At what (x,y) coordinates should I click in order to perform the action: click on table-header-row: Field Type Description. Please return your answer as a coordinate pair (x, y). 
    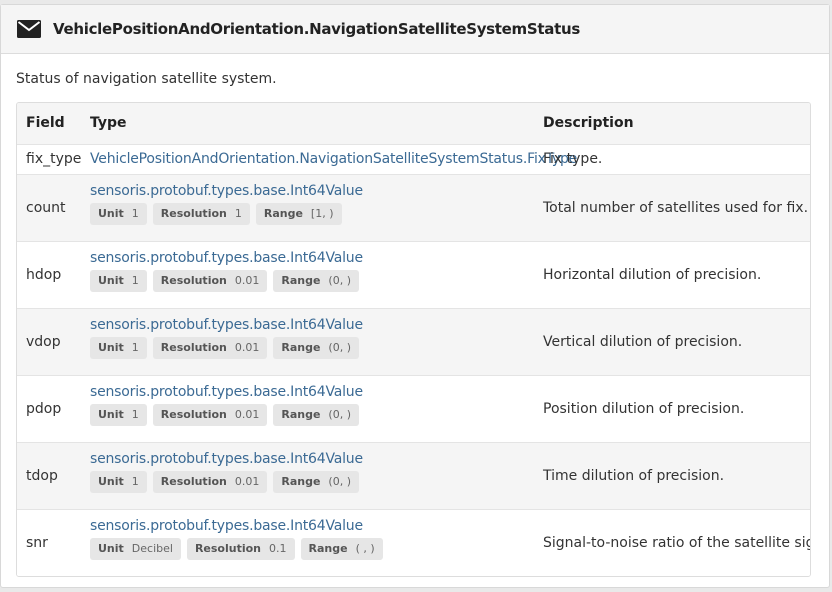
    Looking at the image, I should click on (413, 123).